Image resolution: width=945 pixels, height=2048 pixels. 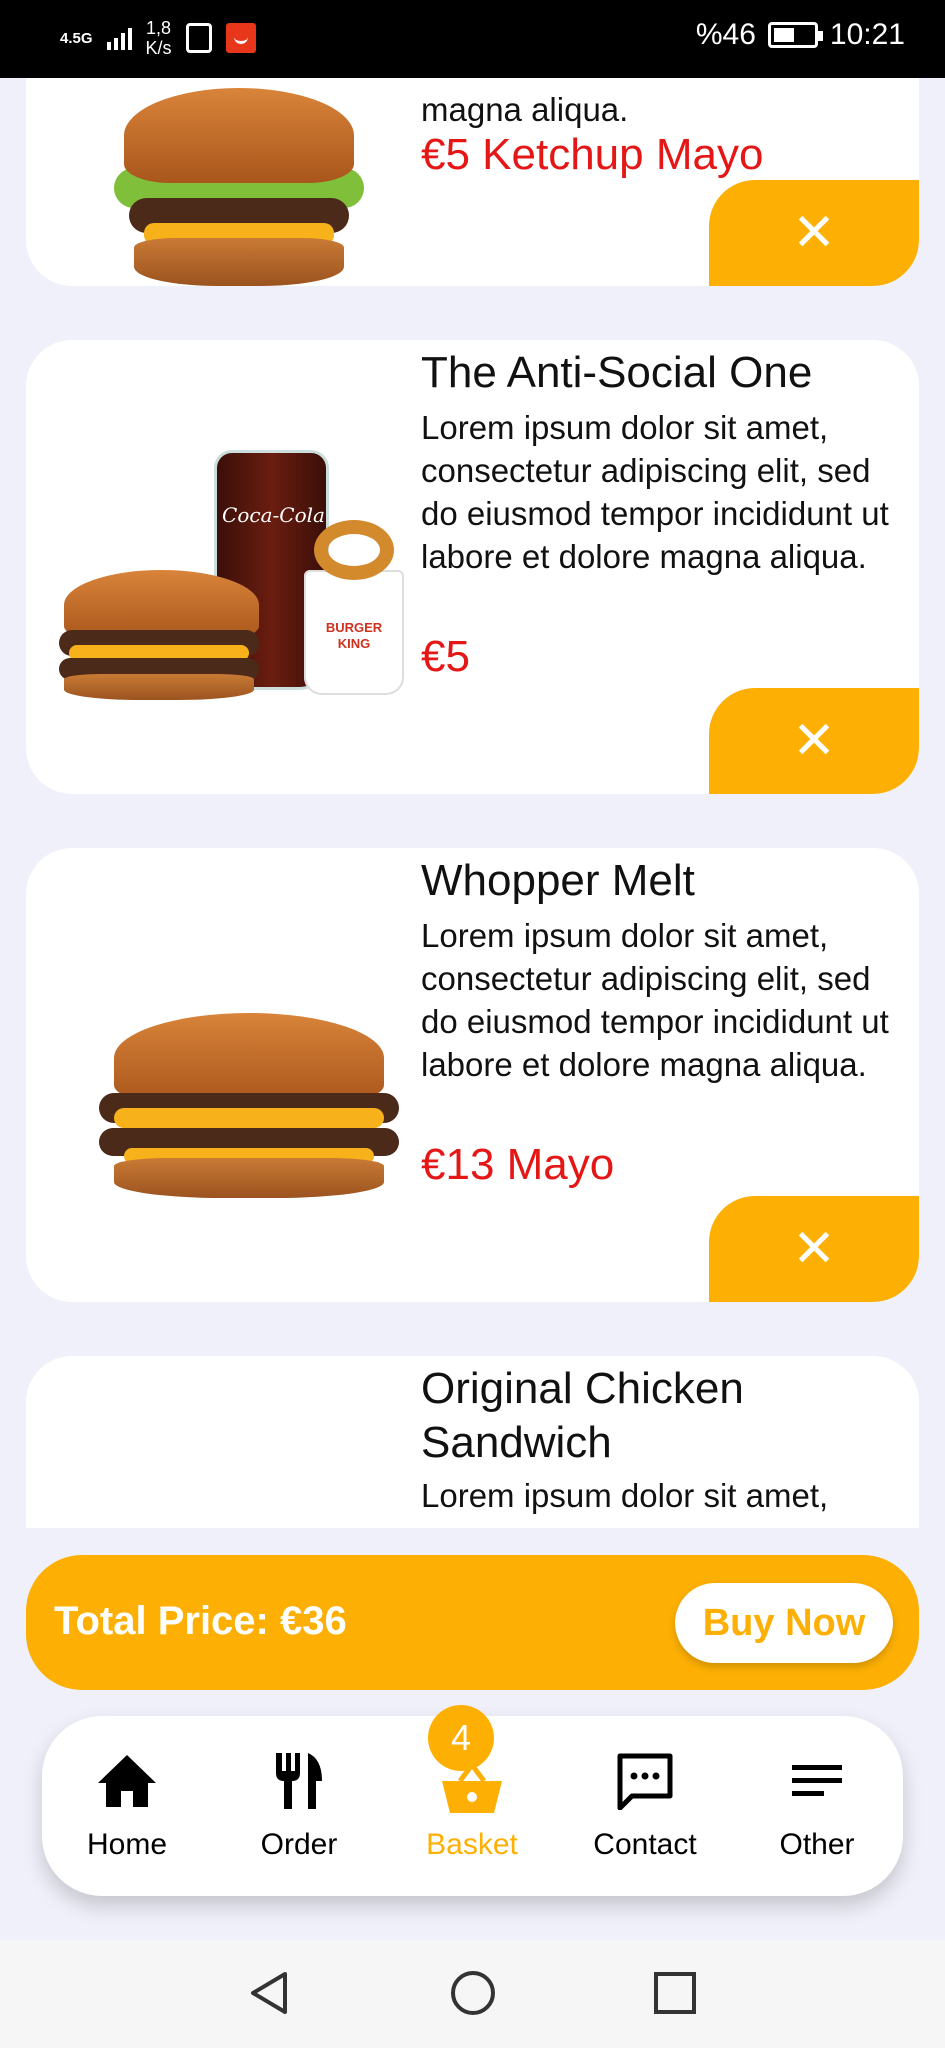 I want to click on network-type: 4.5G, so click(x=76, y=38).